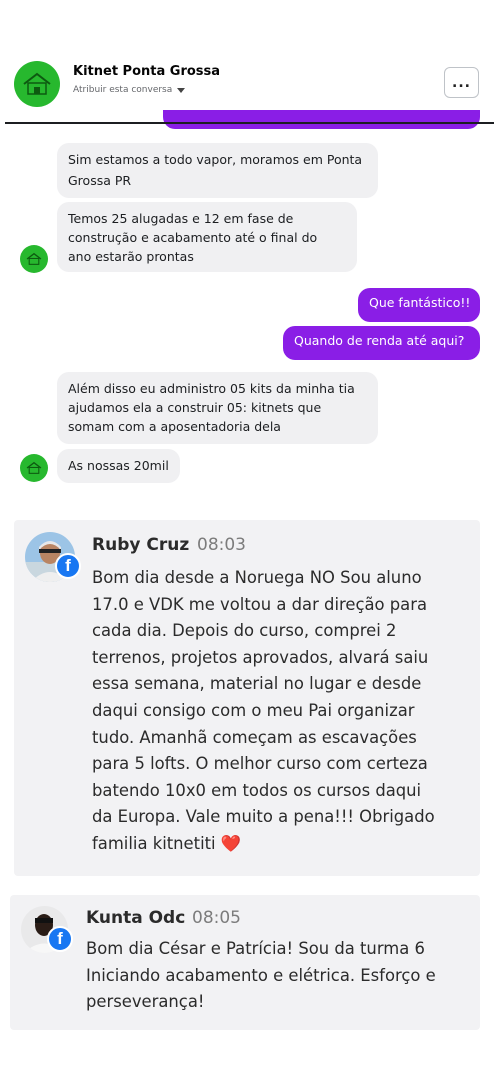 The image size is (499, 1080). What do you see at coordinates (167, 843) in the screenshot?
I see `comment-line: familia kitnetiti ❤️` at bounding box center [167, 843].